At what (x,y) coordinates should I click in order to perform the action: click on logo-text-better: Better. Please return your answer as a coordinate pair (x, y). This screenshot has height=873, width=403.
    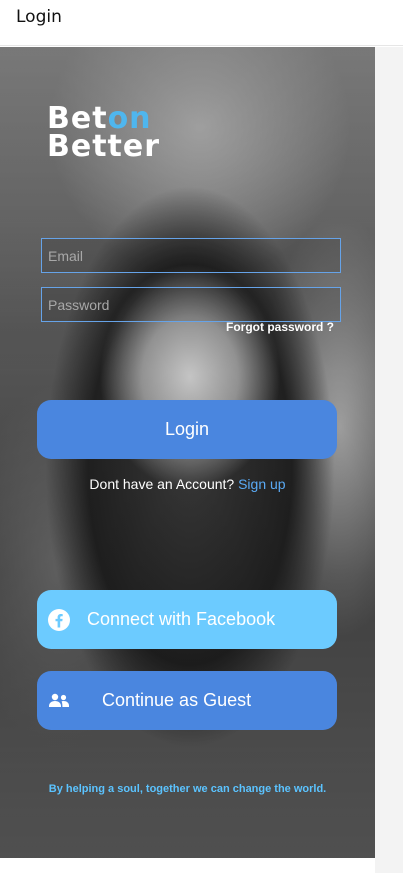
    Looking at the image, I should click on (104, 146).